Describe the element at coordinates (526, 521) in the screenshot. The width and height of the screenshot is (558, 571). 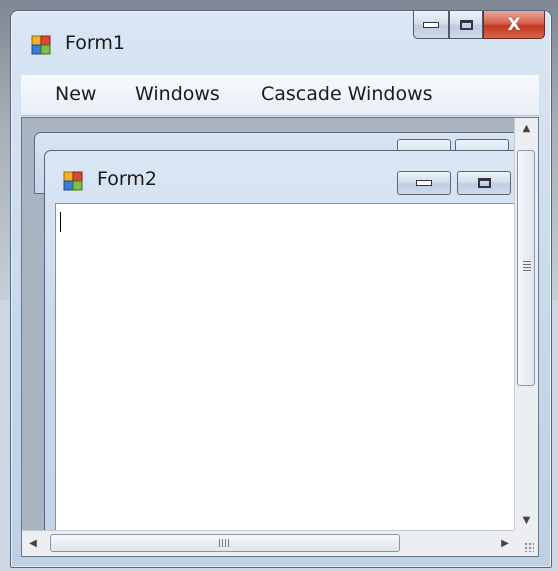
I see `scroll-down-icon: ▼` at that location.